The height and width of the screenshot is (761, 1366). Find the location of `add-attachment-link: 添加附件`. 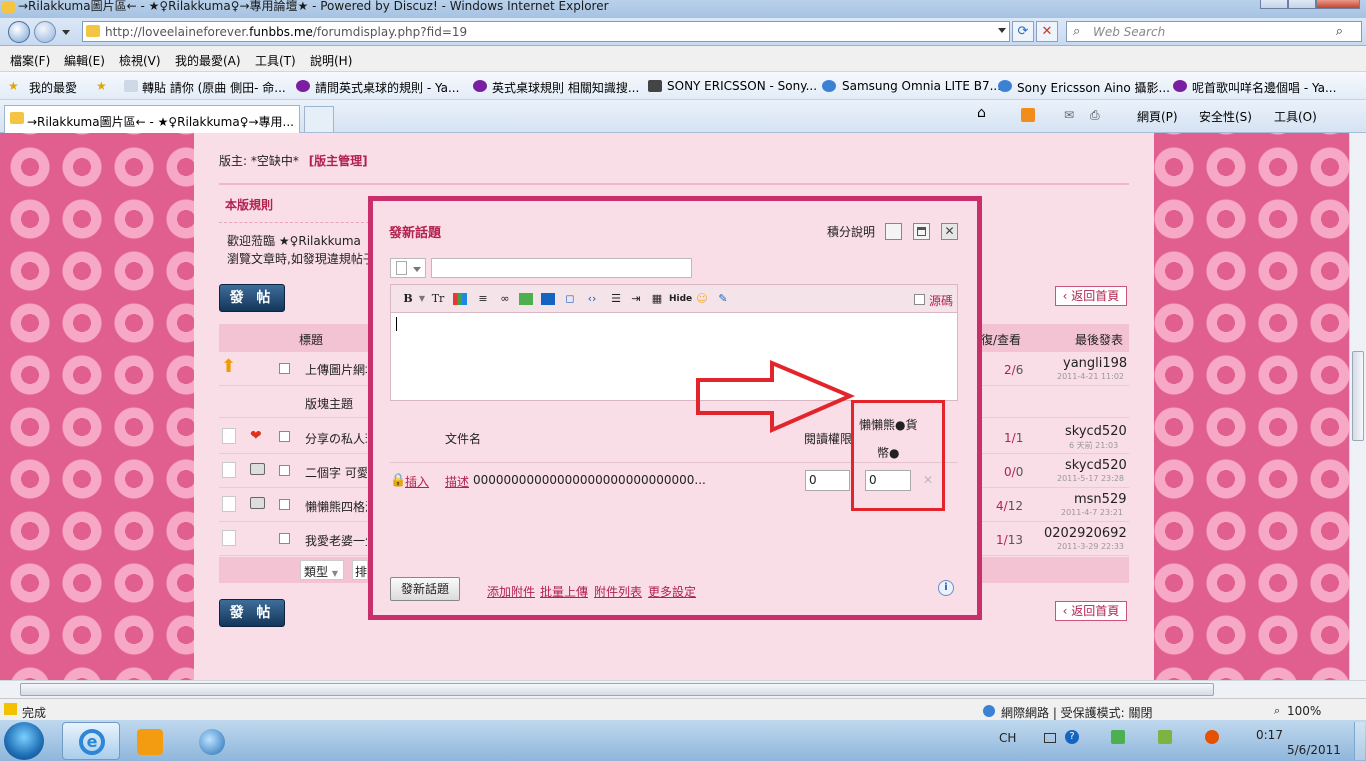

add-attachment-link: 添加附件 is located at coordinates (511, 591).